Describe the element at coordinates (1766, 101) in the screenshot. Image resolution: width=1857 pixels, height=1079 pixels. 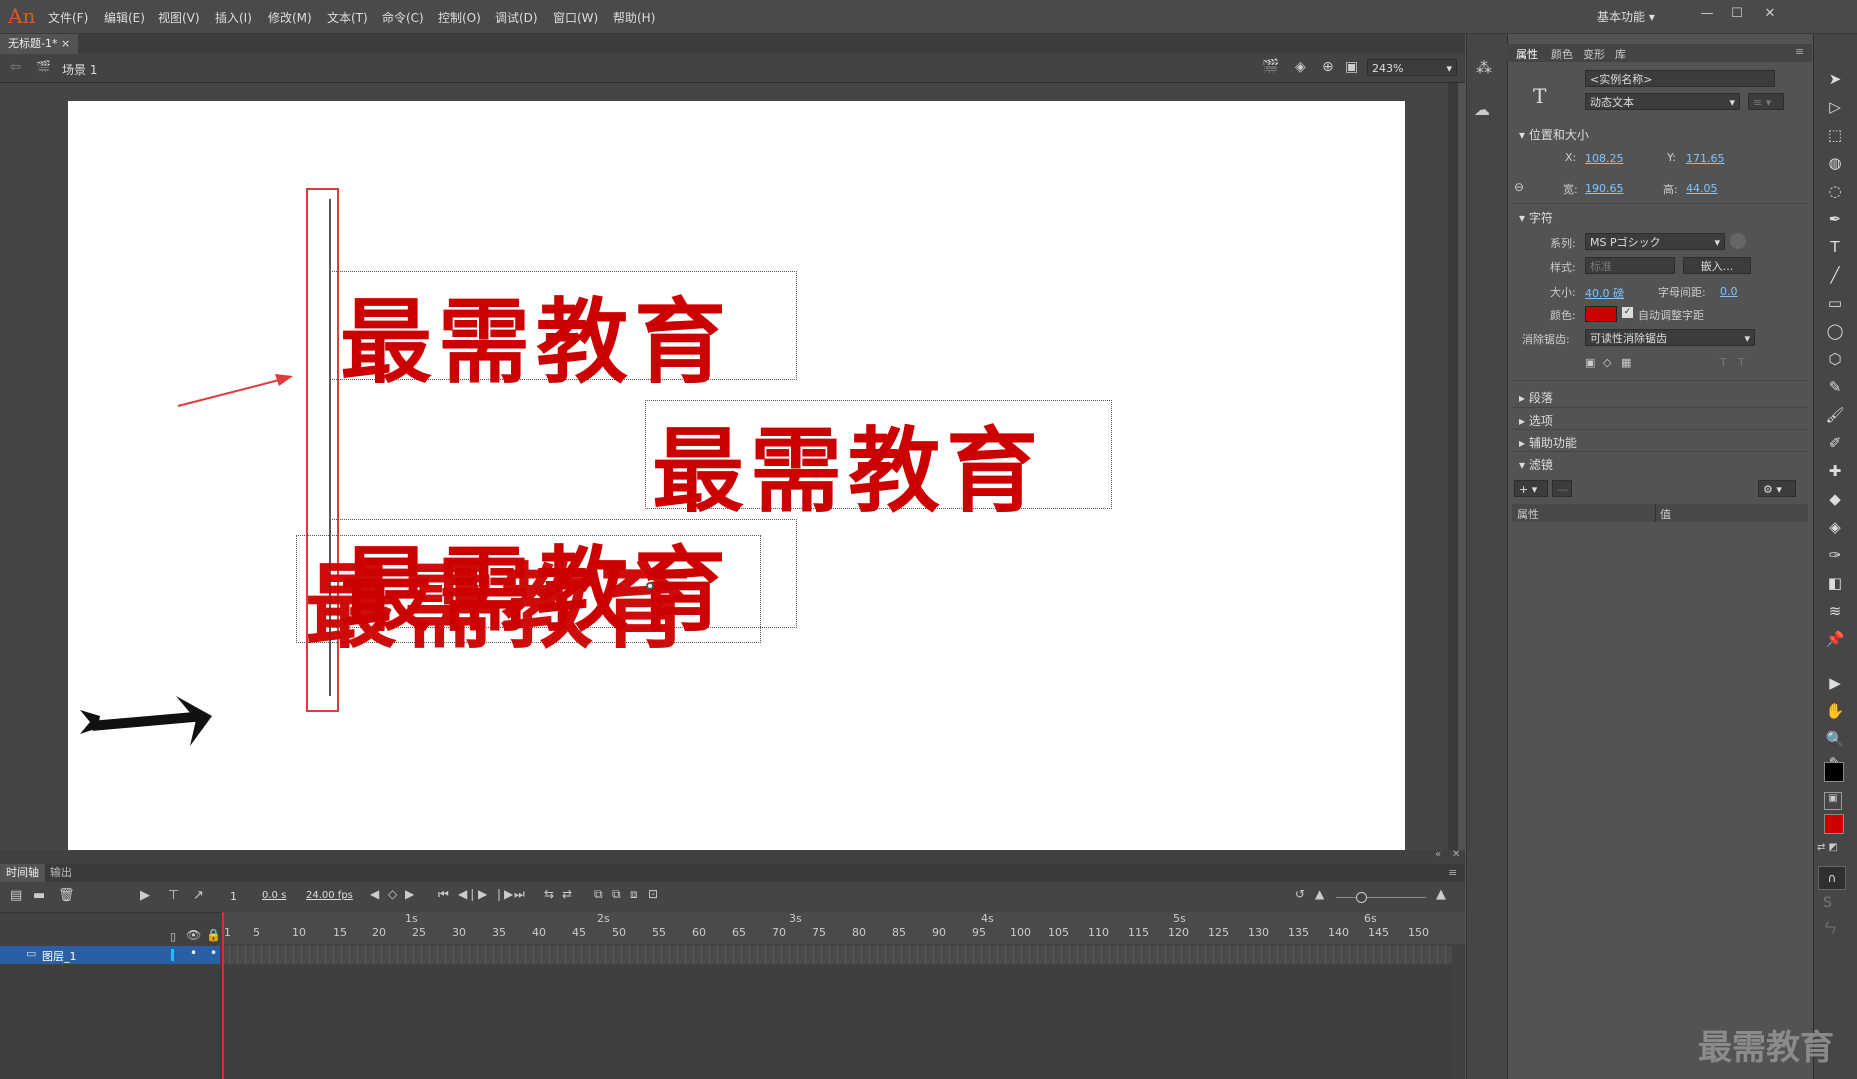
I see `line-type-select: ≡ ▾` at that location.